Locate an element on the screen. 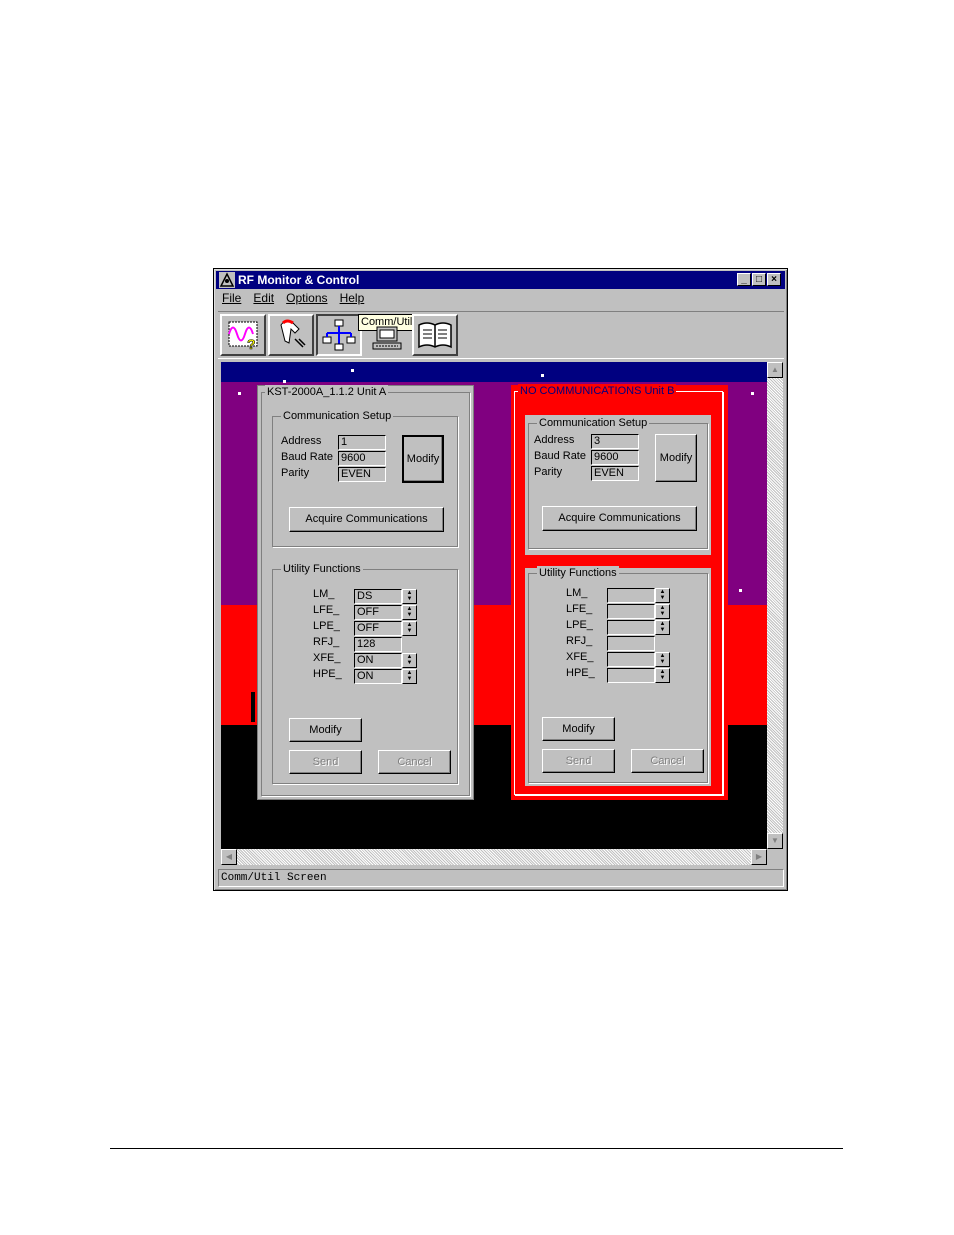  unit-b-hpe-label: HPE_ is located at coordinates (580, 673).